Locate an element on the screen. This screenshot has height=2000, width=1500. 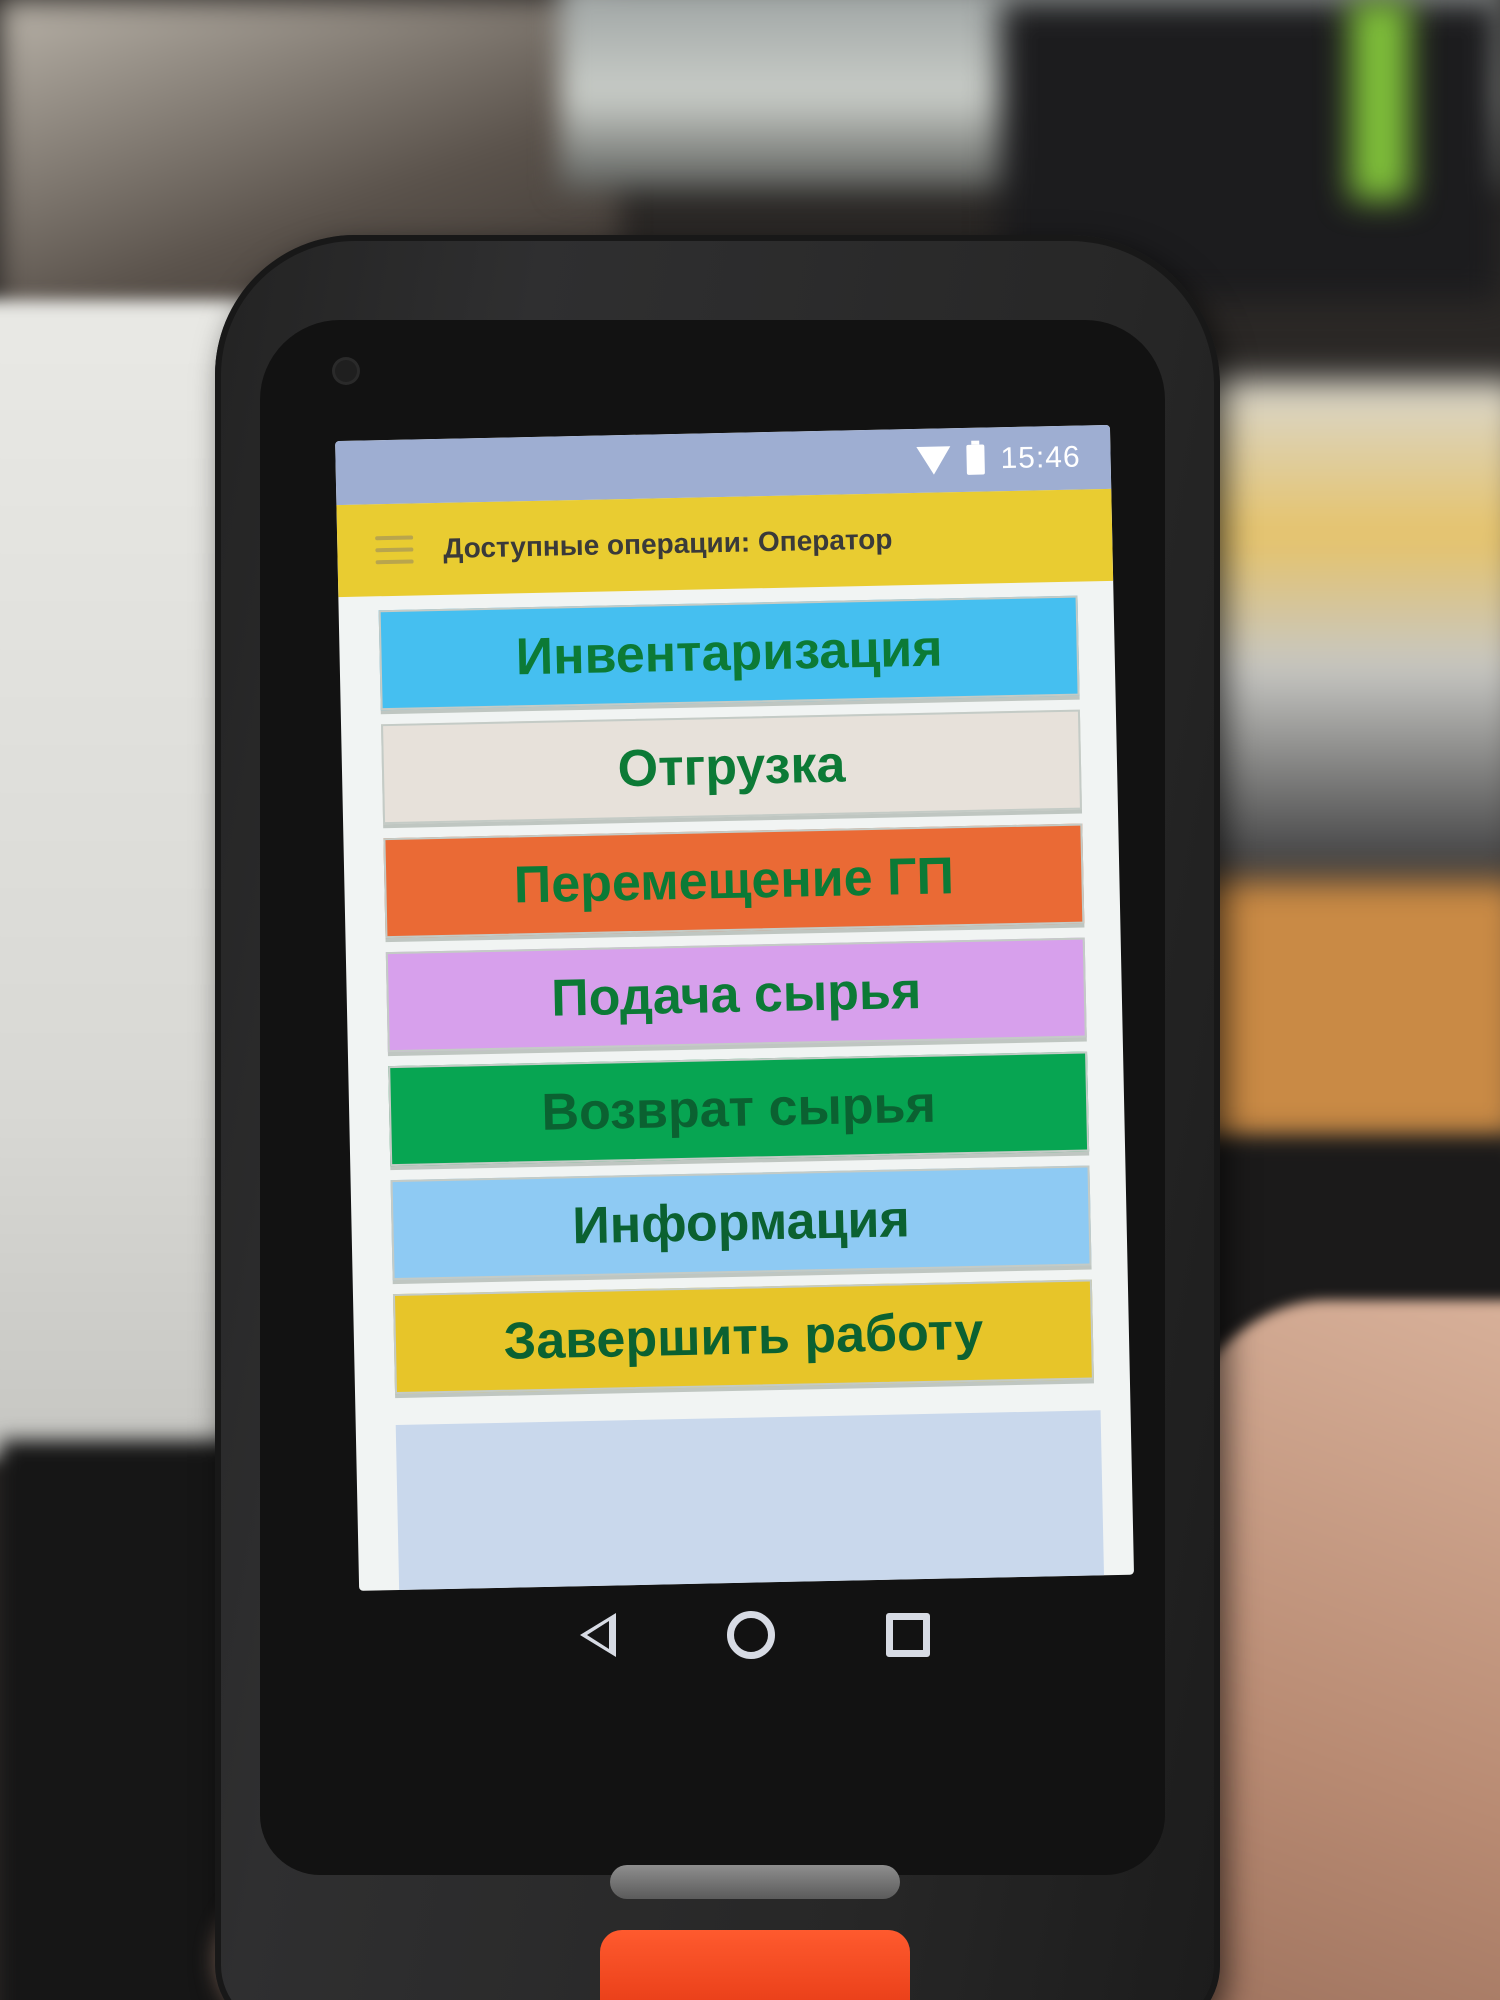
recents-icon is located at coordinates (908, 1635).